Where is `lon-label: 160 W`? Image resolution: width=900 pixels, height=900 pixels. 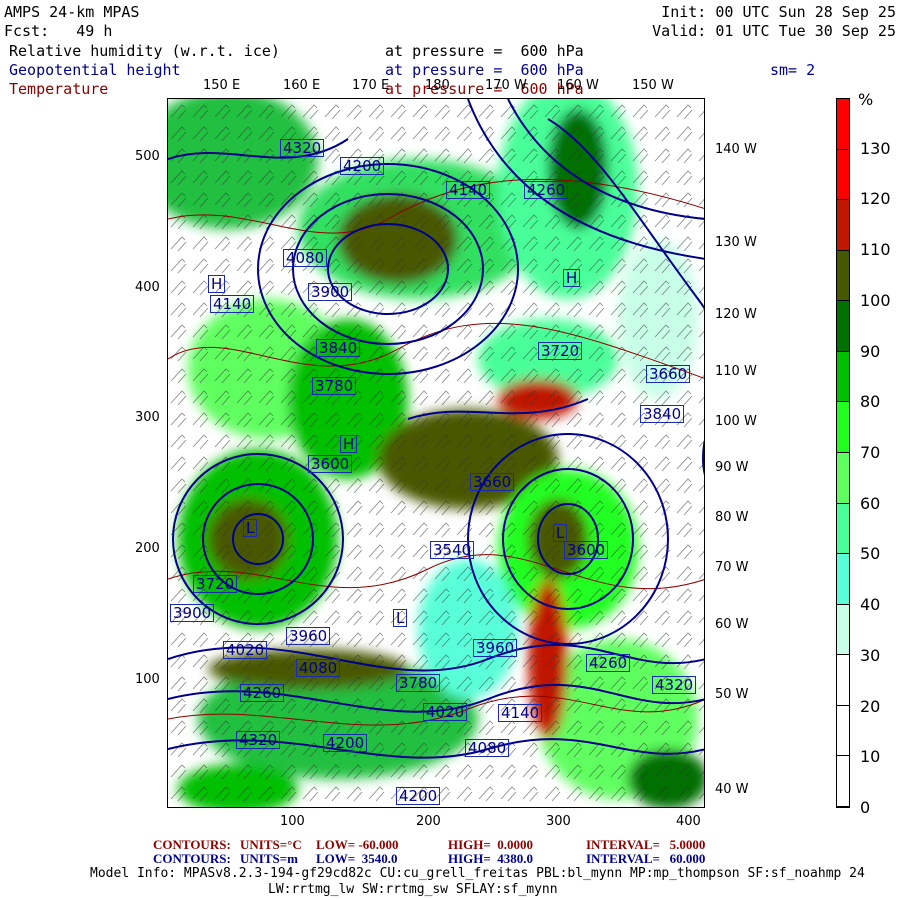 lon-label: 160 W is located at coordinates (578, 85).